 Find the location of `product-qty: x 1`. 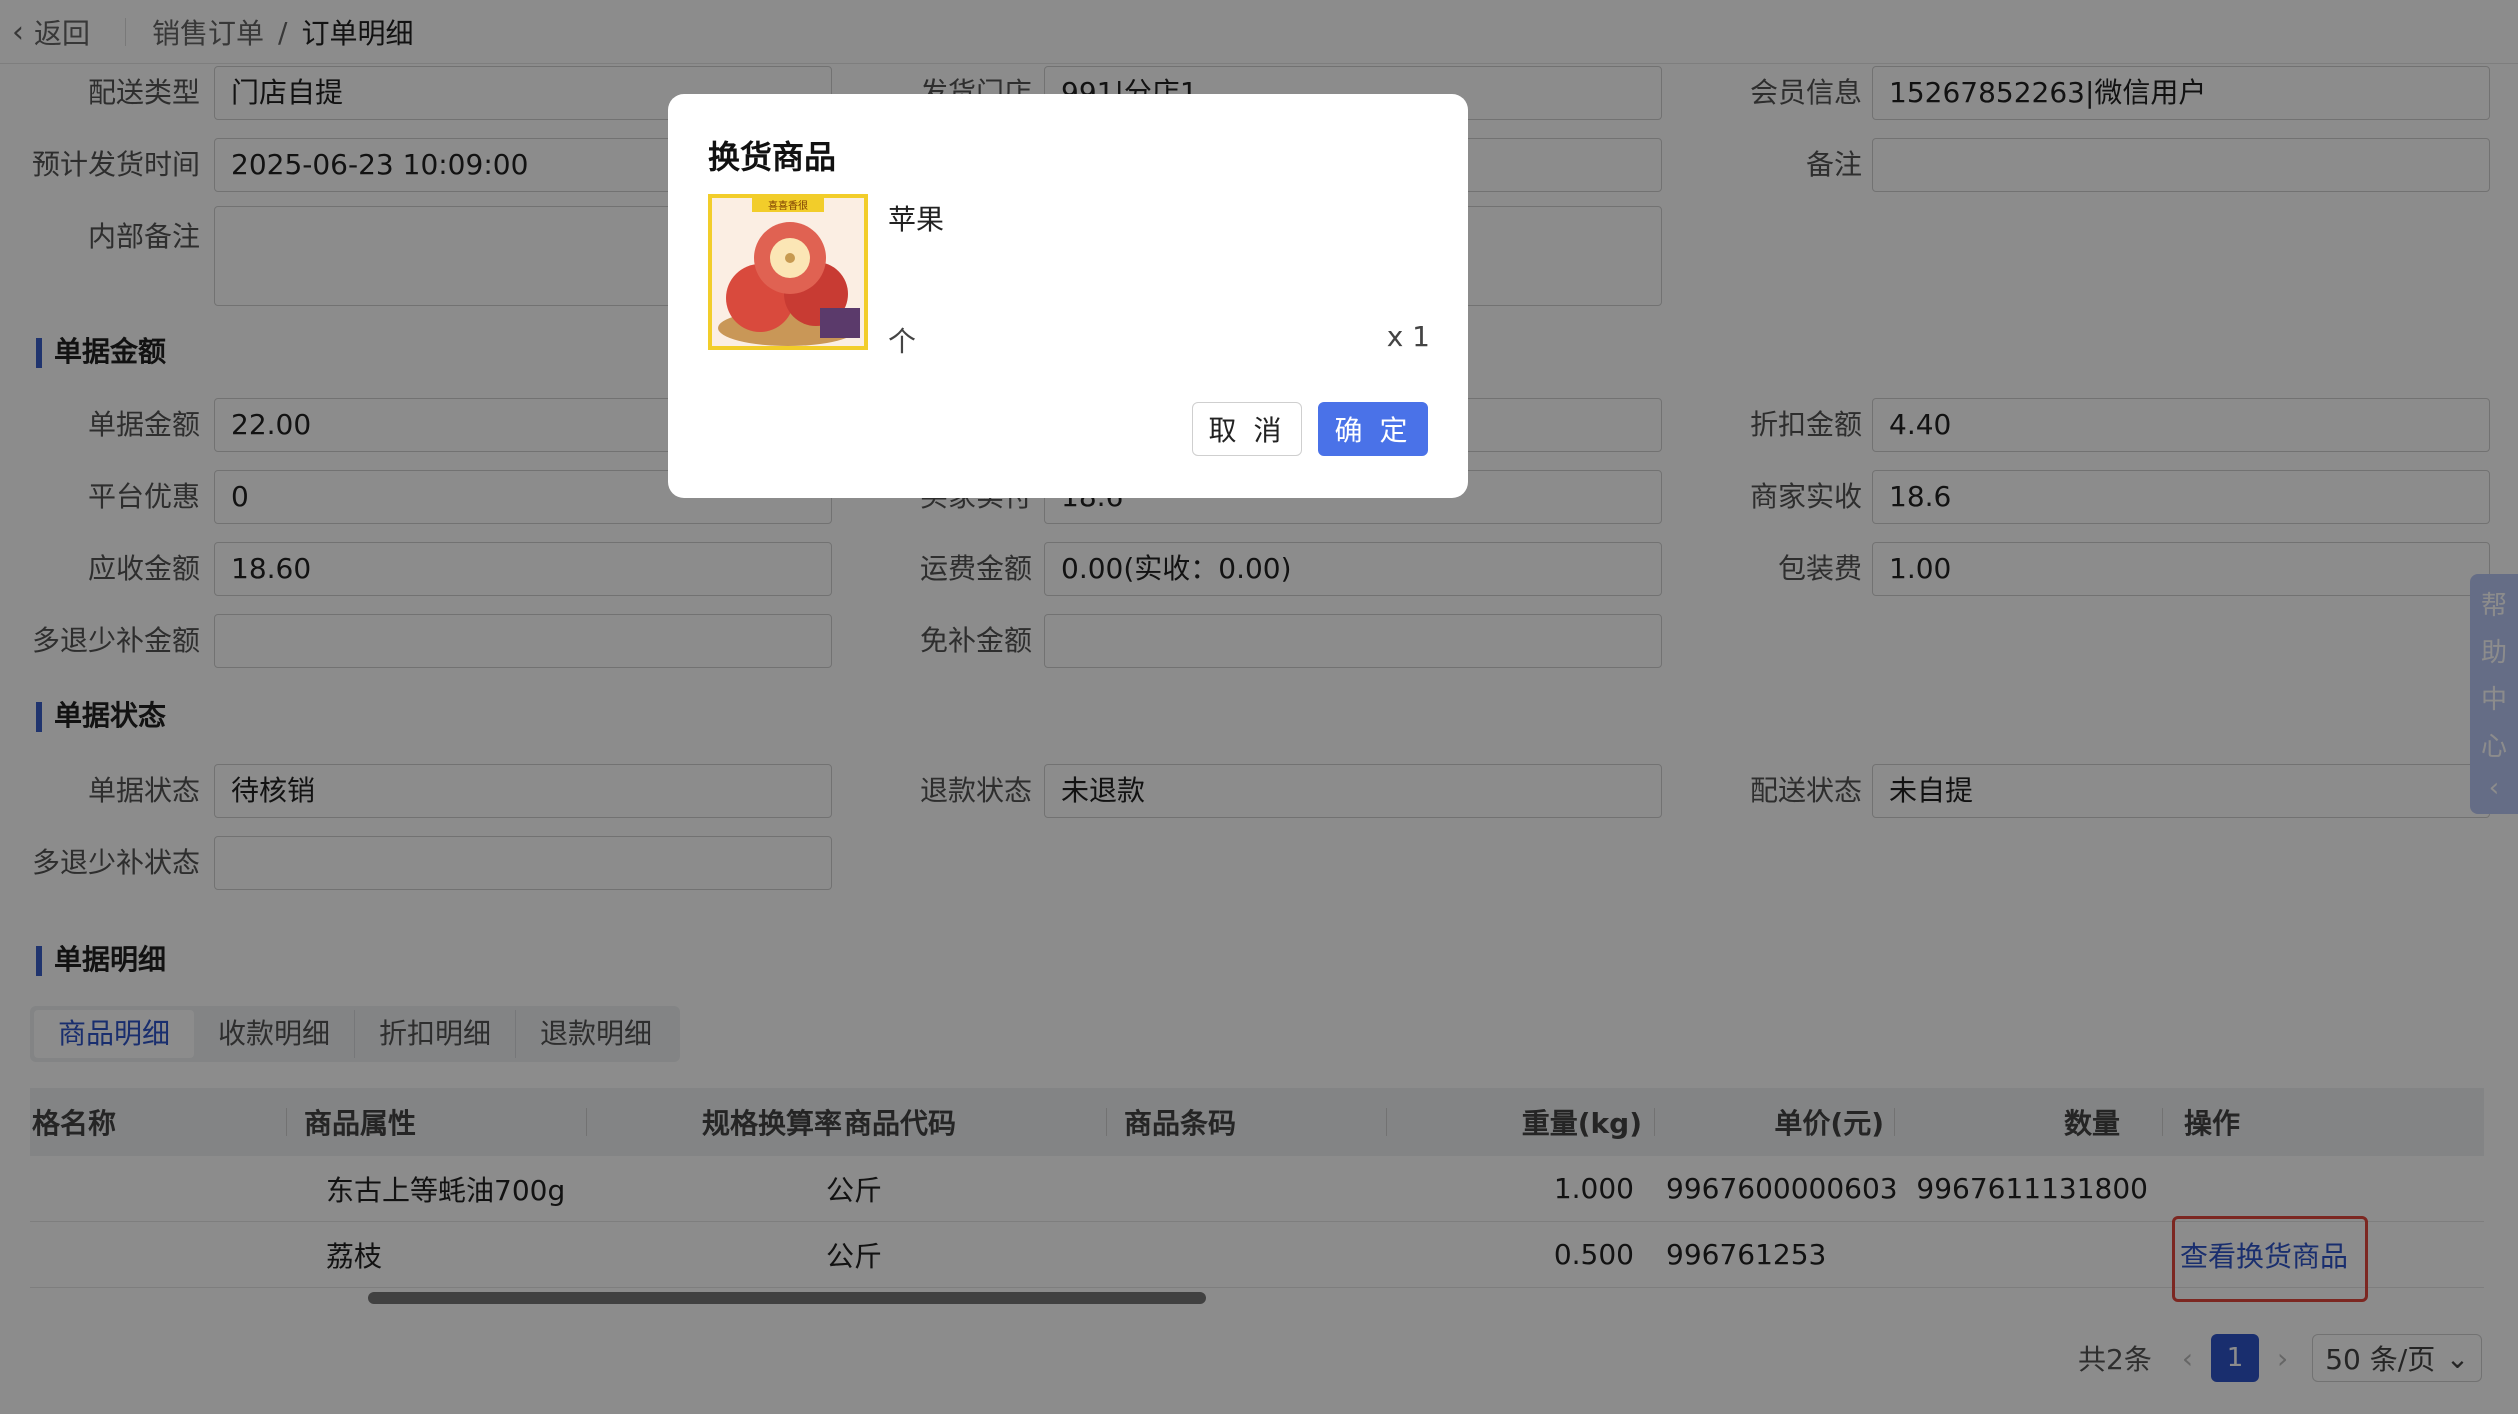

product-qty: x 1 is located at coordinates (1408, 336).